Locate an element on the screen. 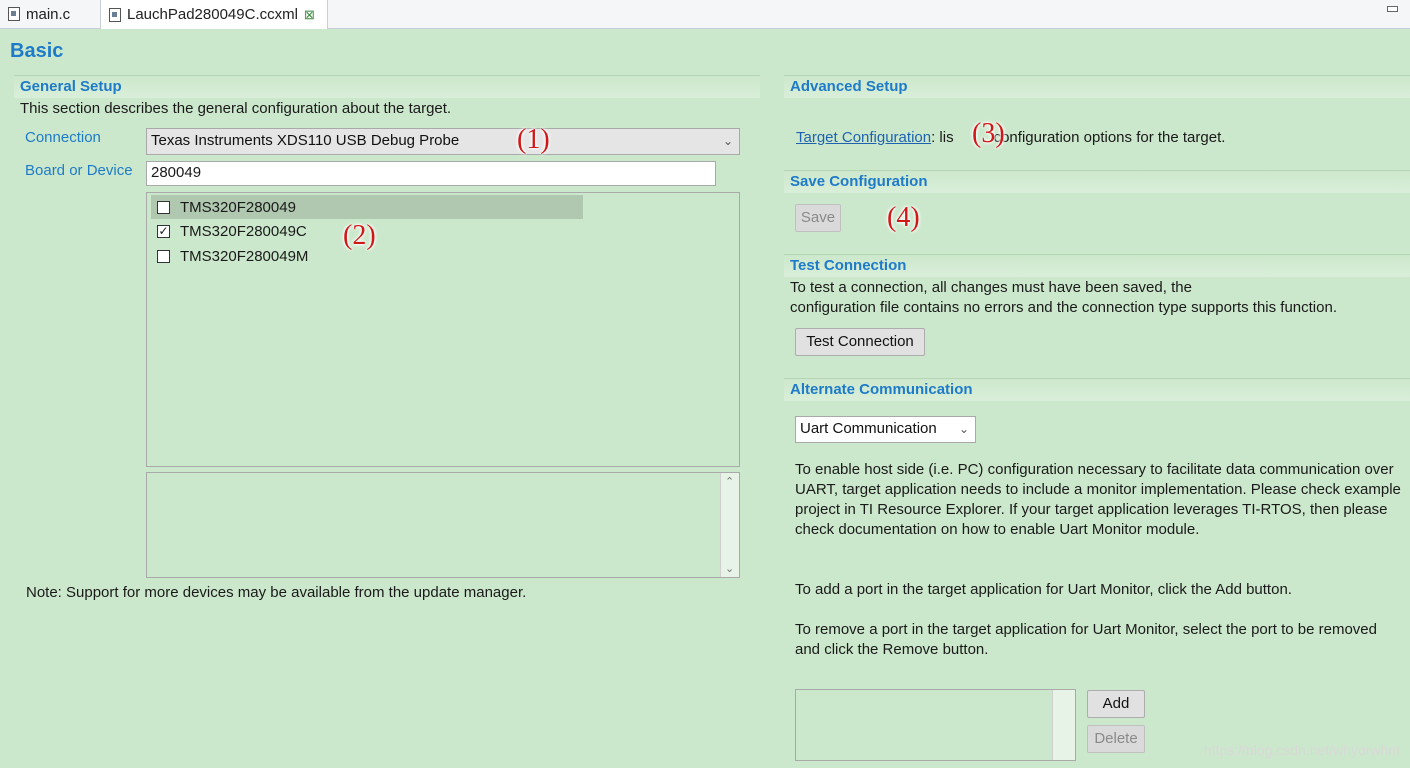 The image size is (1410, 768). device-item: ✓ TMS320F280049C is located at coordinates (229, 231).